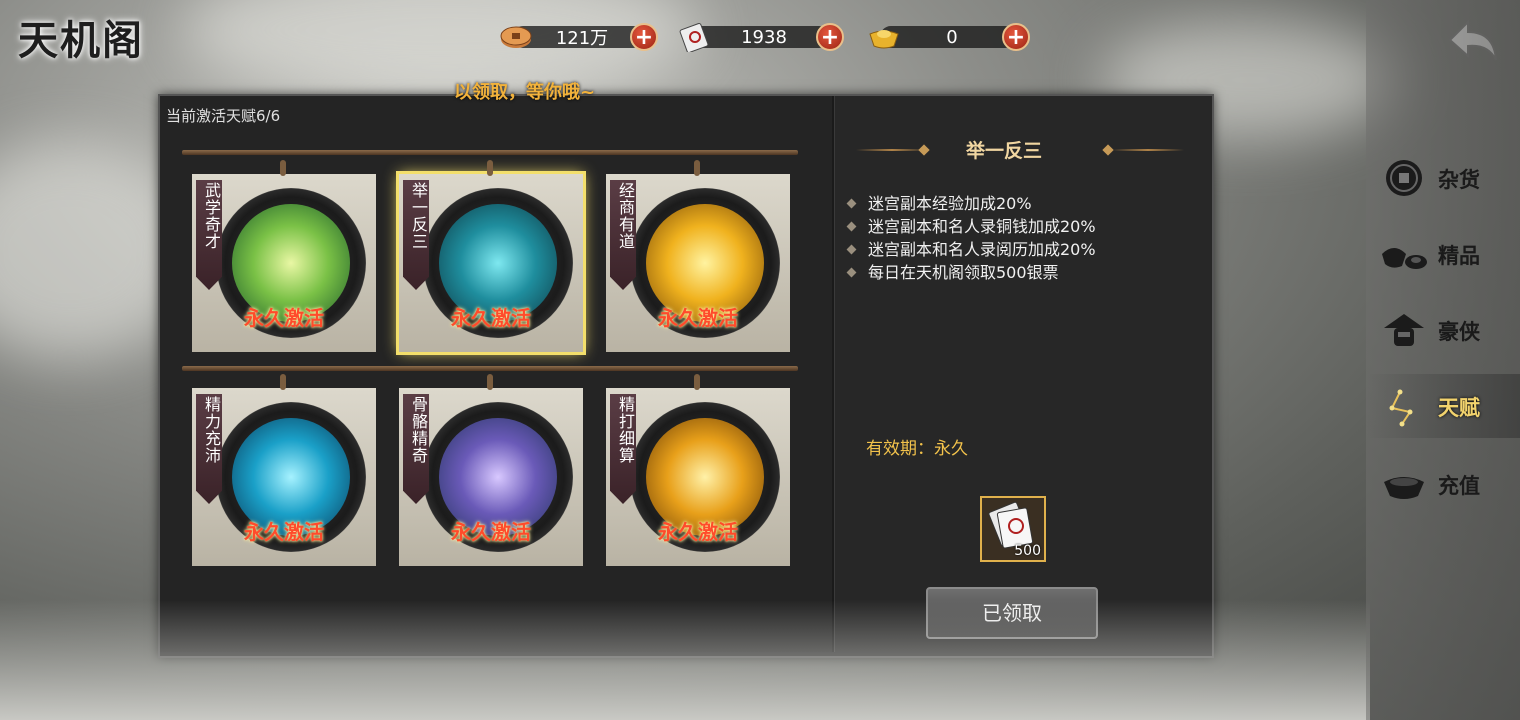  What do you see at coordinates (1443, 484) in the screenshot?
I see `sidebar-item-recharge: 充值` at bounding box center [1443, 484].